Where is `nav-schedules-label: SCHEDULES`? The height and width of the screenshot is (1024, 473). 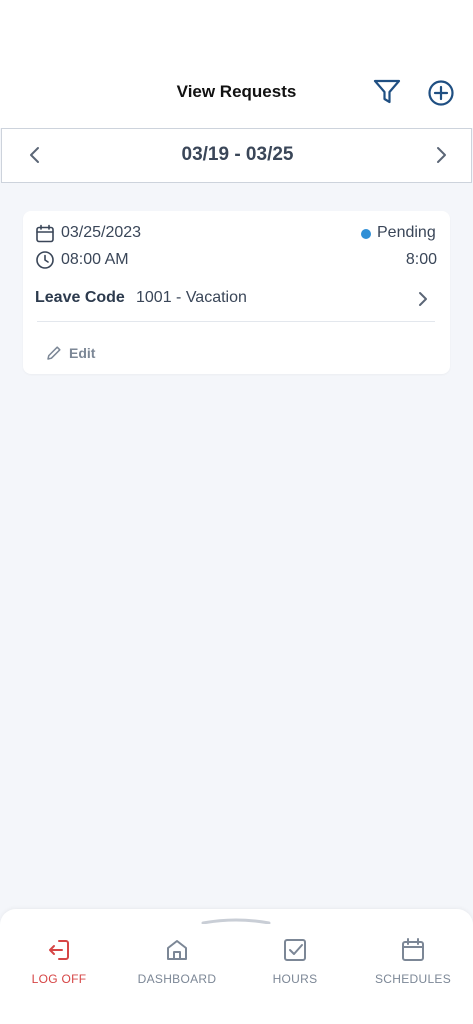 nav-schedules-label: SCHEDULES is located at coordinates (413, 979).